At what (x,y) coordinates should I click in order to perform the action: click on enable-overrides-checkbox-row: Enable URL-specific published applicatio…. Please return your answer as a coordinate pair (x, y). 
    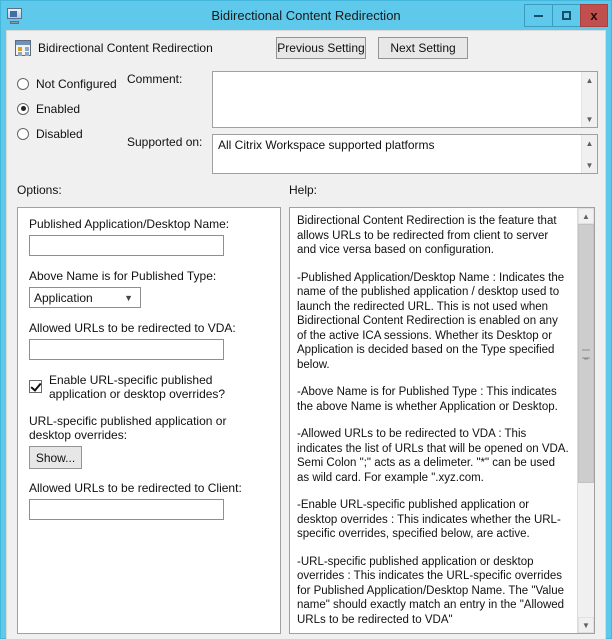
    Looking at the image, I should click on (149, 387).